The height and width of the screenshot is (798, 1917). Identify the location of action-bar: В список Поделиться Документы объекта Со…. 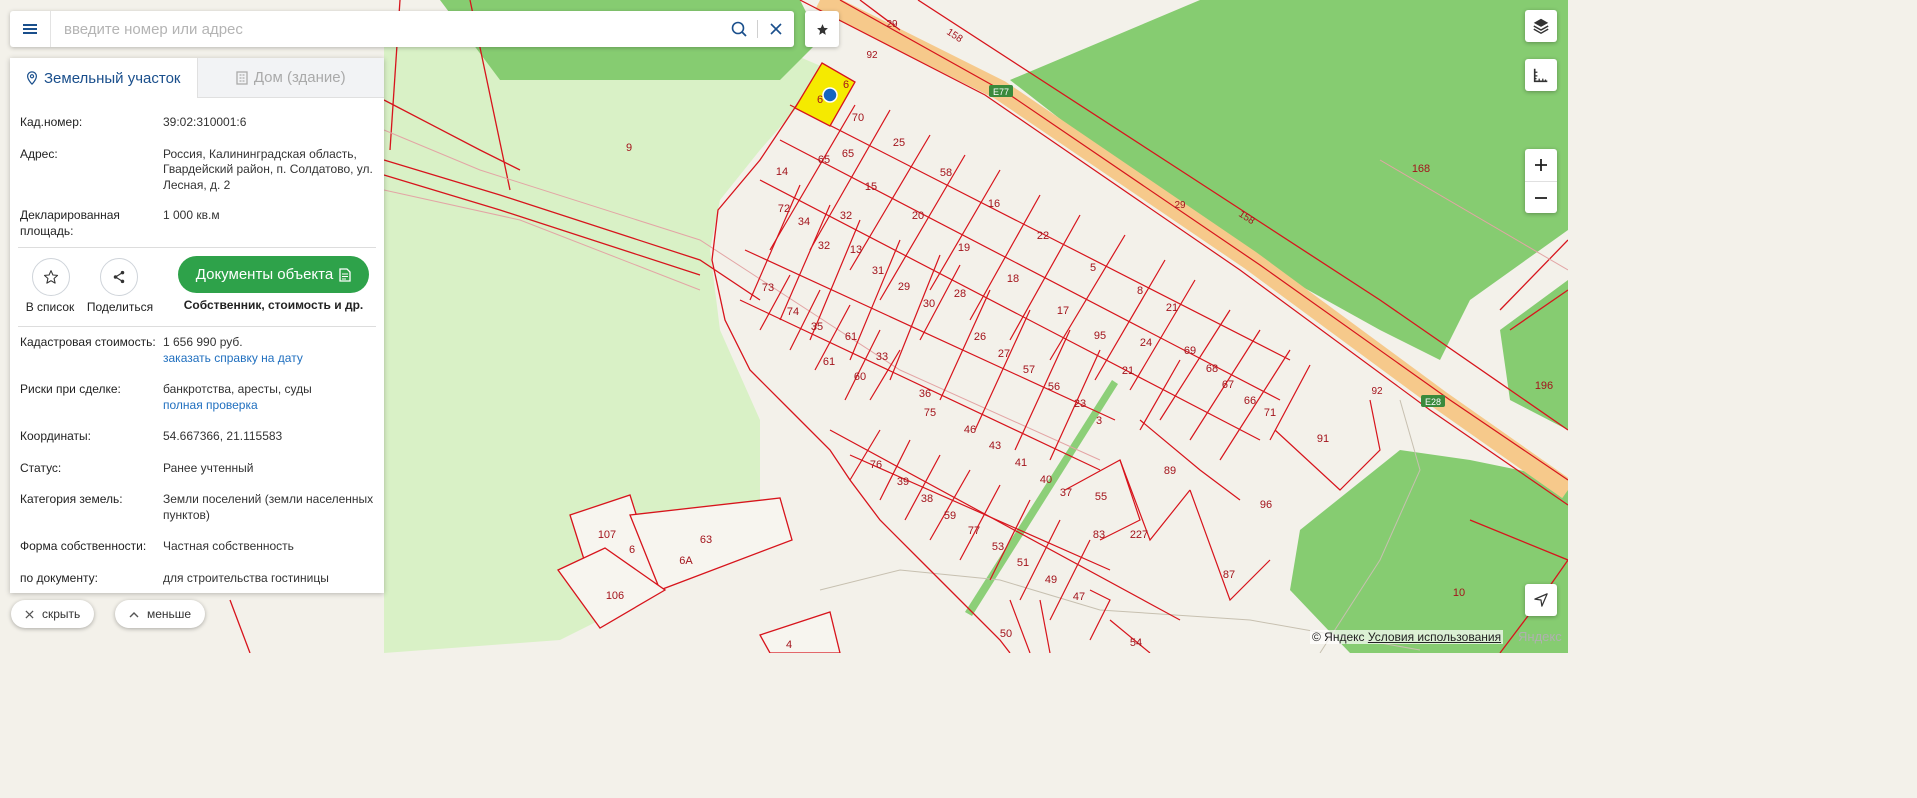
(197, 283).